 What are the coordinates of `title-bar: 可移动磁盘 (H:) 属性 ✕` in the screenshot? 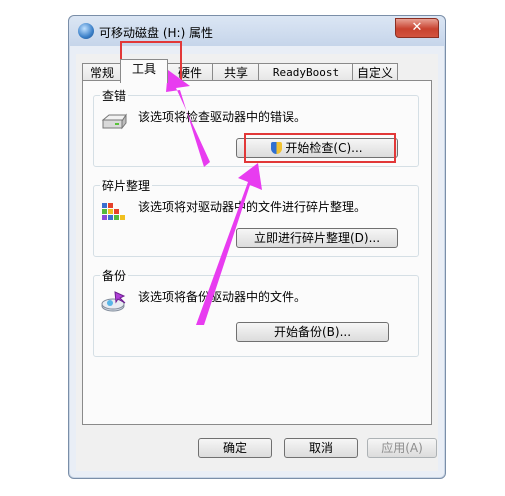 It's located at (257, 31).